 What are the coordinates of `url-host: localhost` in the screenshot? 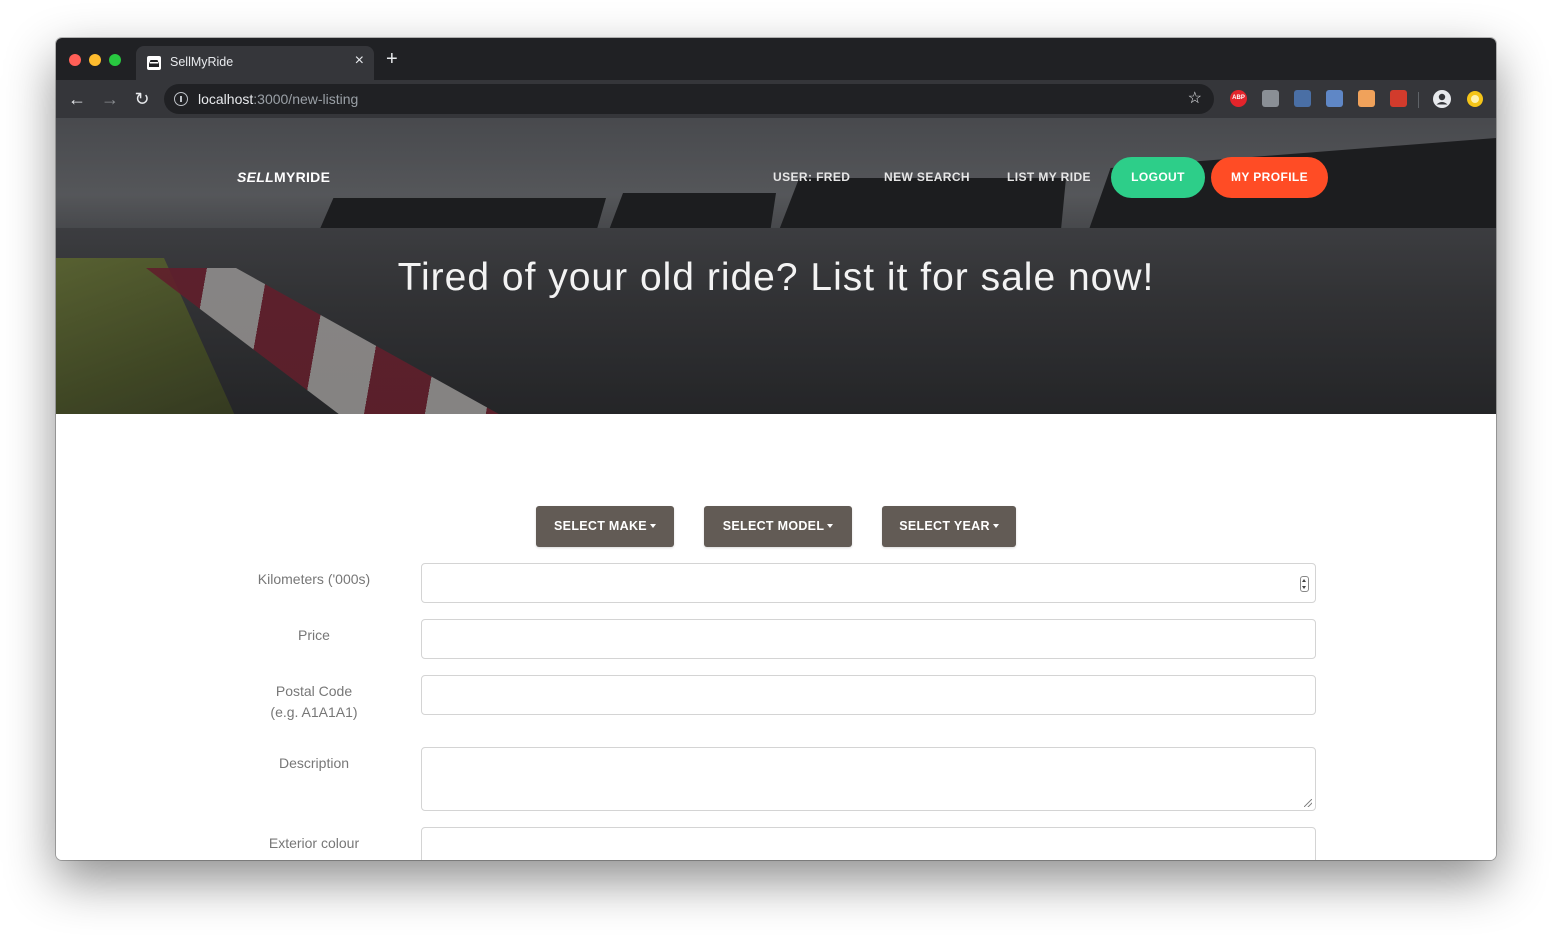 It's located at (226, 99).